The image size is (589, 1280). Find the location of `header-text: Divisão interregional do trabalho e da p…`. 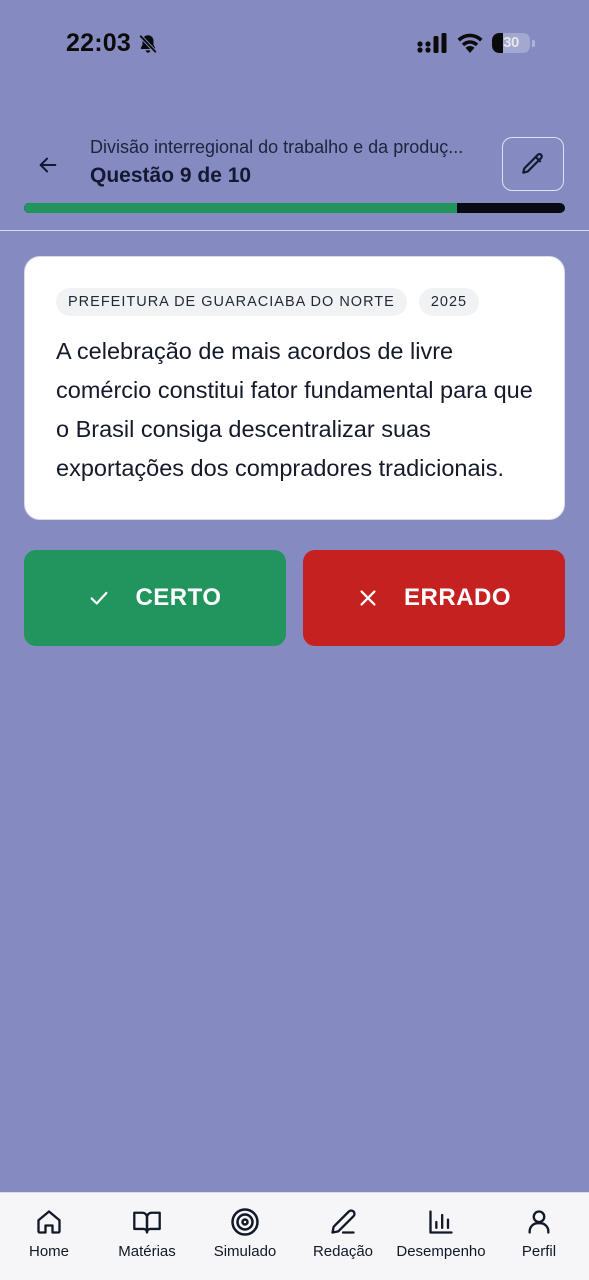

header-text: Divisão interregional do trabalho e da p… is located at coordinates (290, 162).